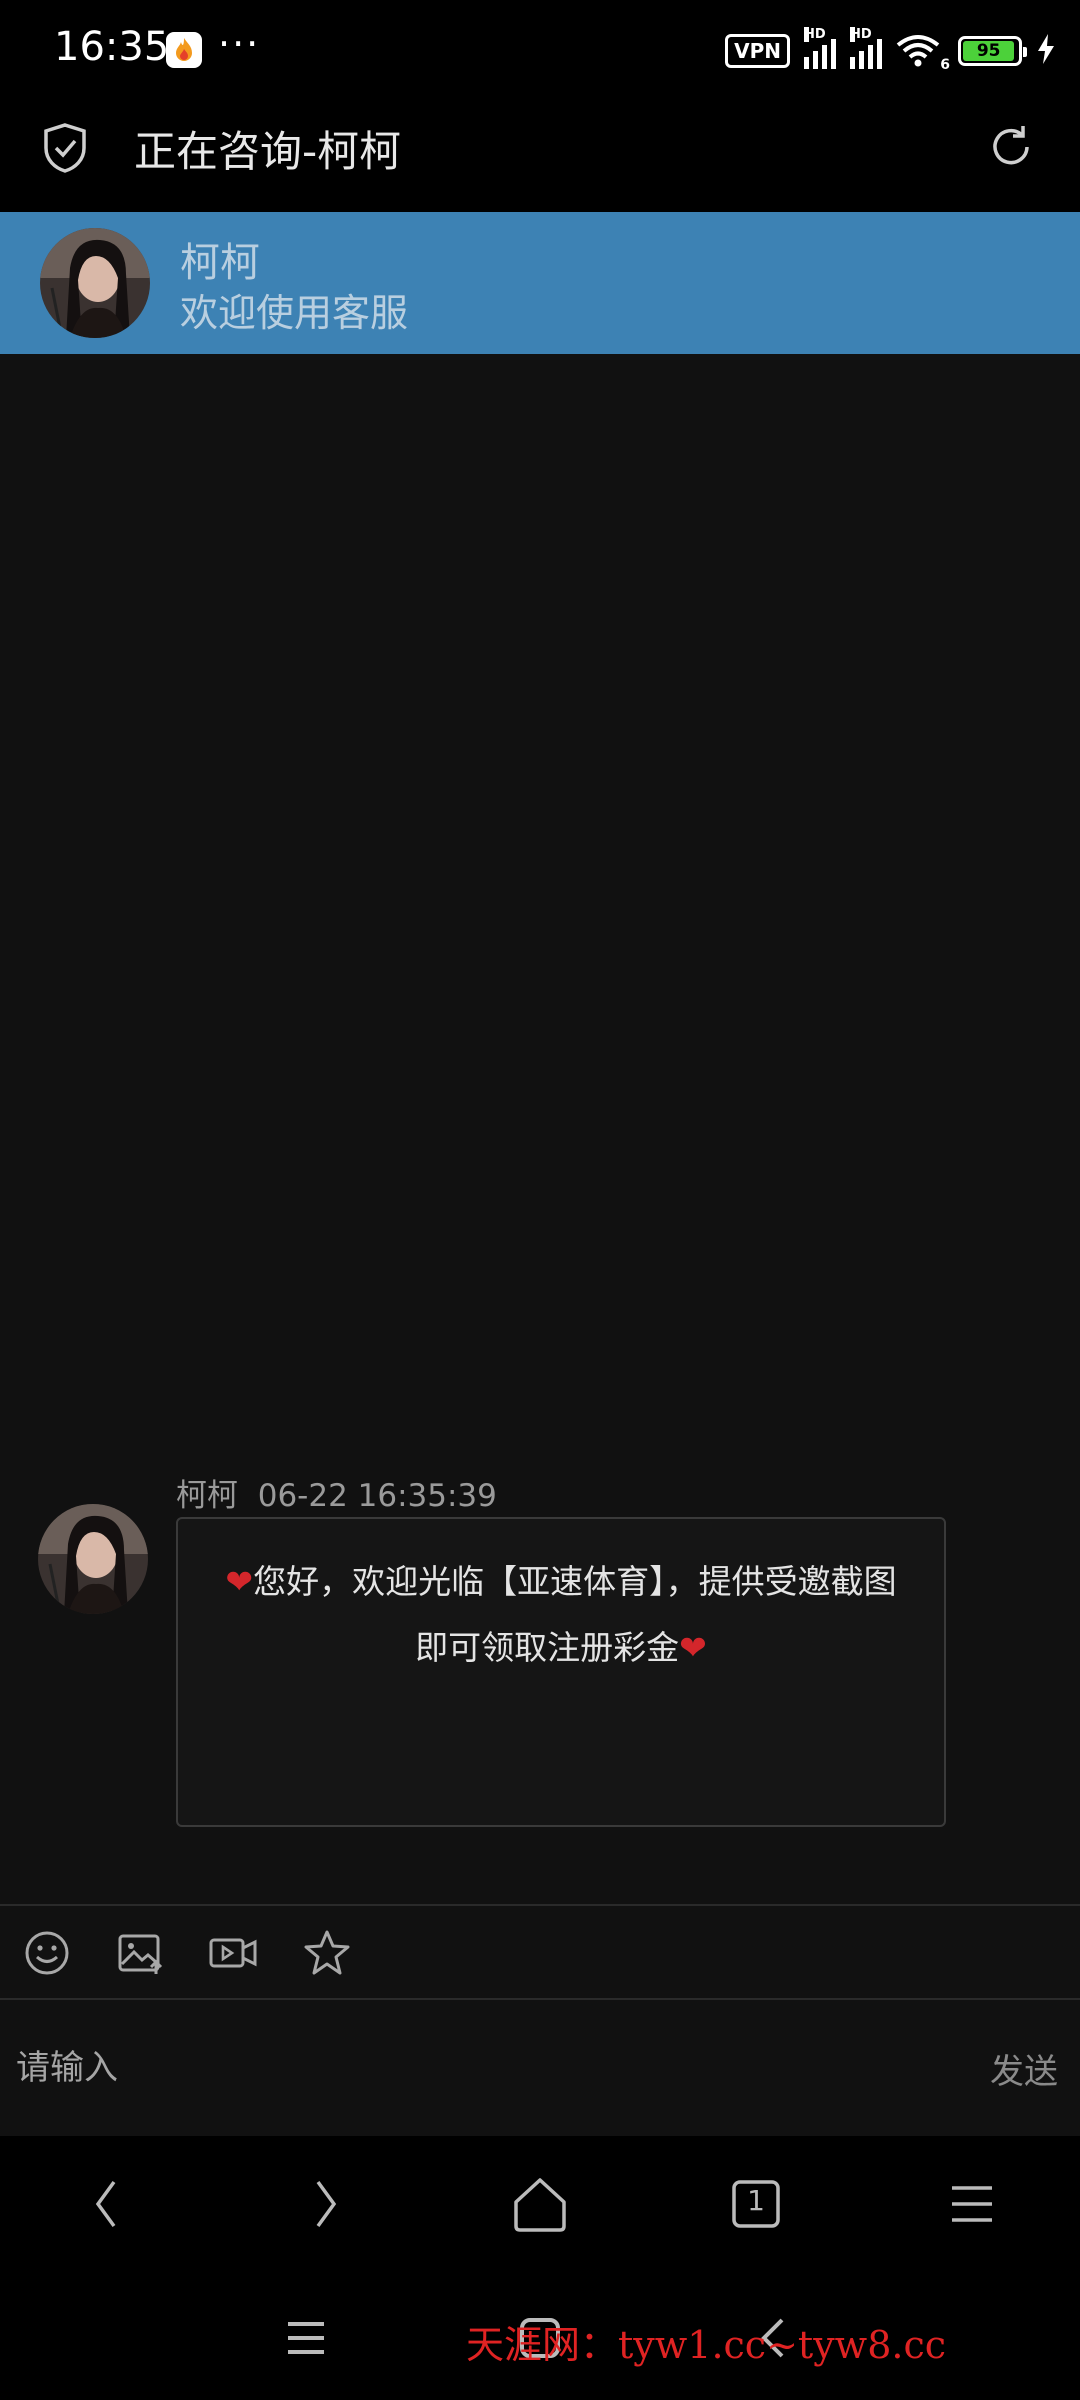 This screenshot has width=1080, height=2400. I want to click on signal-strength-icon: HD, so click(820, 48).